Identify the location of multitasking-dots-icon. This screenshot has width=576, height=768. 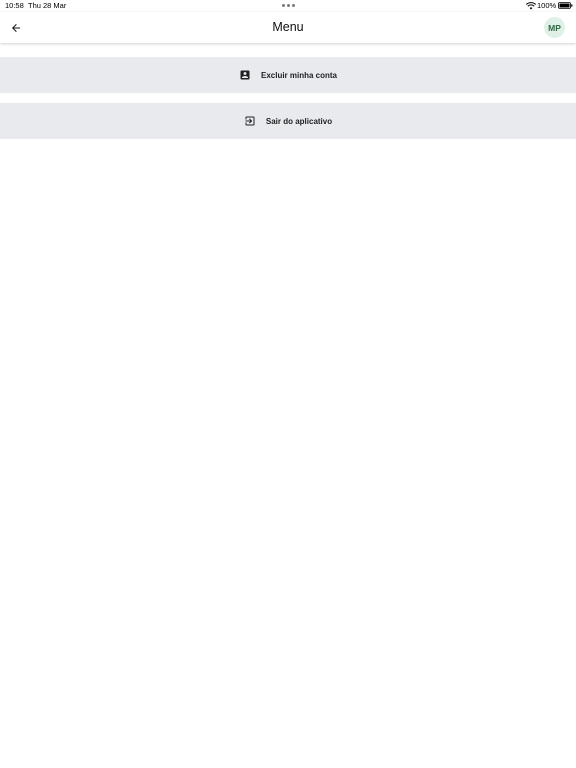
(288, 5).